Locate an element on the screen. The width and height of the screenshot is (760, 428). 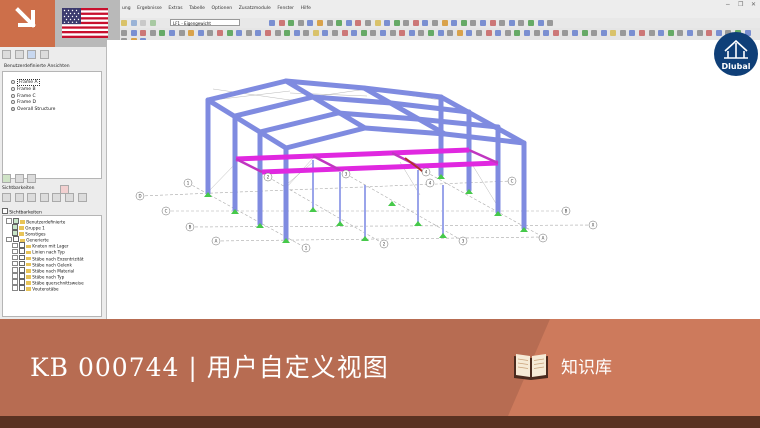
menu-item: Fenster is located at coordinates (285, 9).